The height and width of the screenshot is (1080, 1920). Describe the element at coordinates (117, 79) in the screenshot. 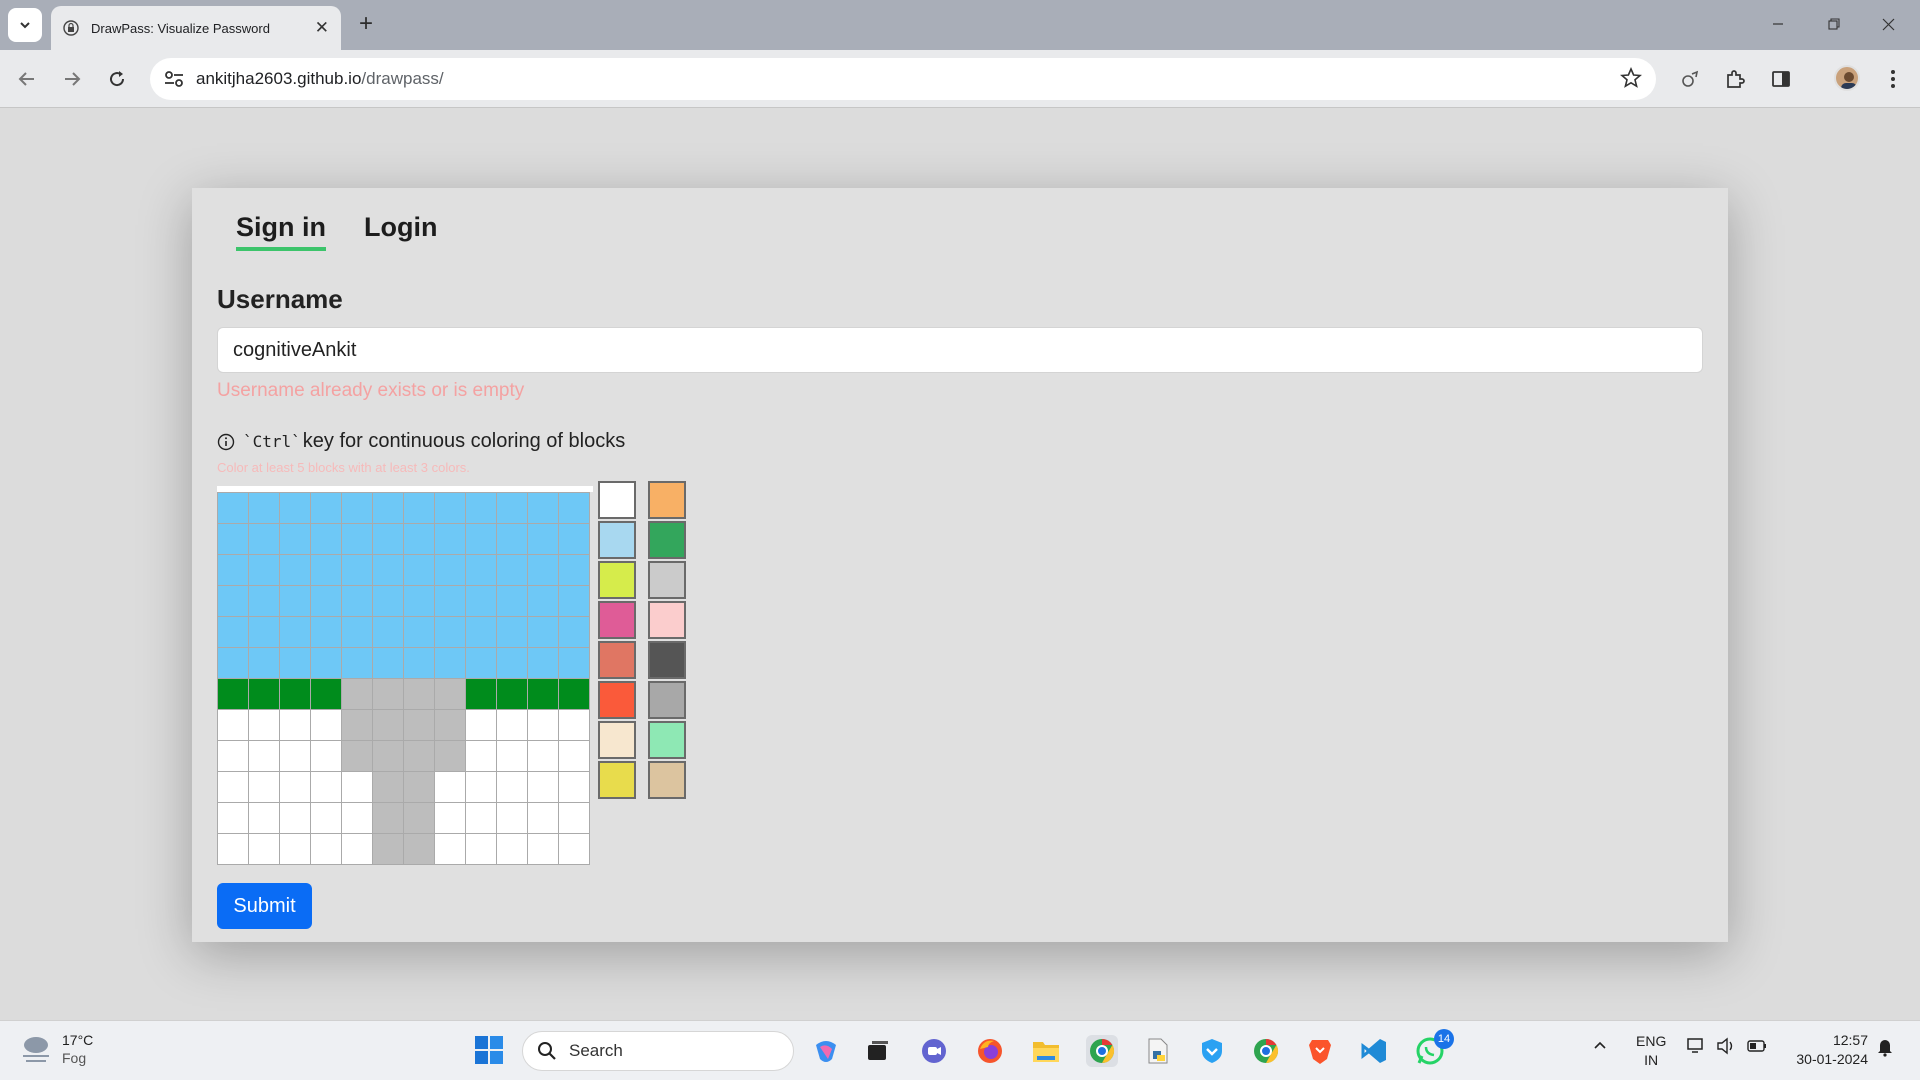

I see `reload-button` at that location.